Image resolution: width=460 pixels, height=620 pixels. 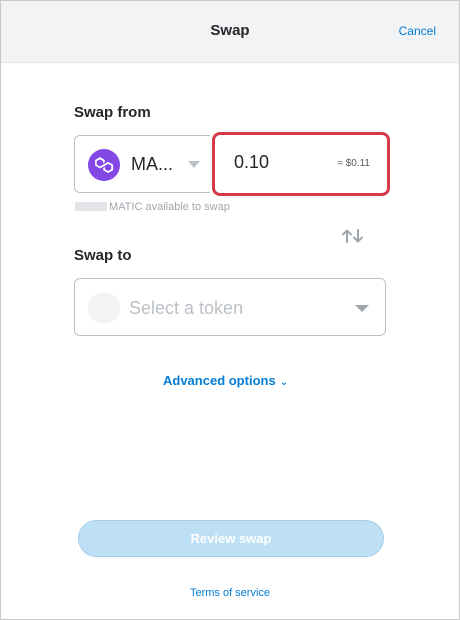 I want to click on advanced-options-toggle: Advanced options ⌄, so click(x=225, y=380).